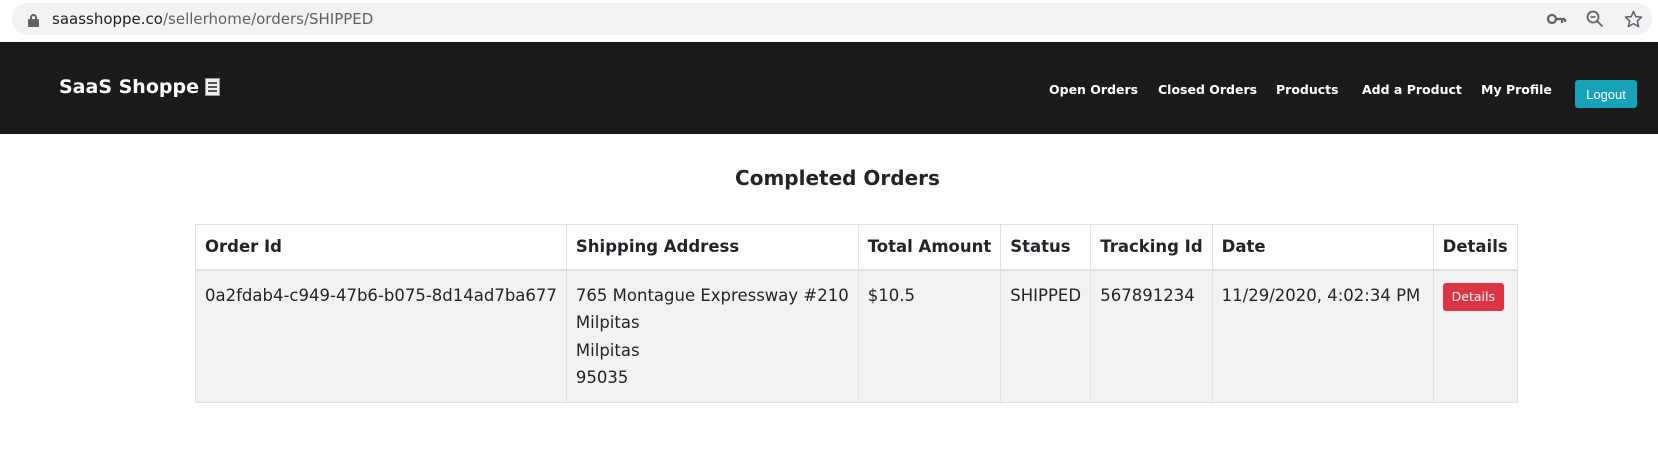 This screenshot has height=450, width=1658. Describe the element at coordinates (33, 20) in the screenshot. I see `lock-icon` at that location.